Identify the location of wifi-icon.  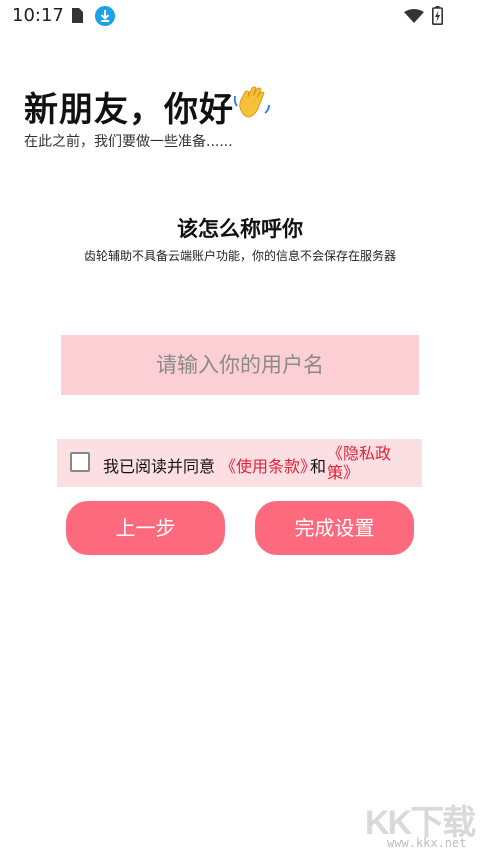
(414, 16).